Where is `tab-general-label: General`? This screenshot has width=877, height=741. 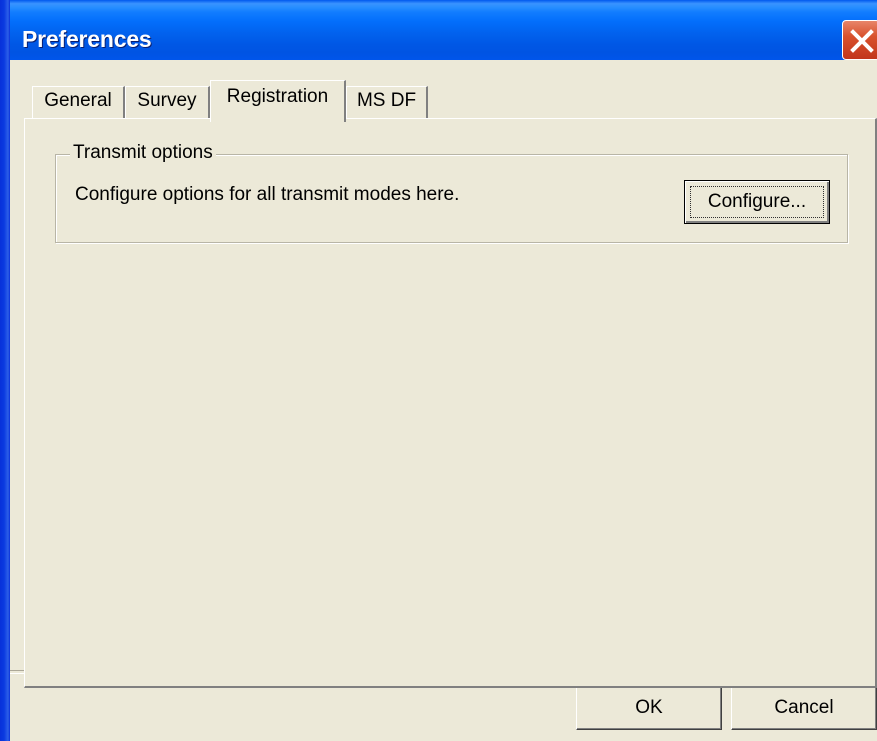
tab-general-label: General is located at coordinates (78, 100).